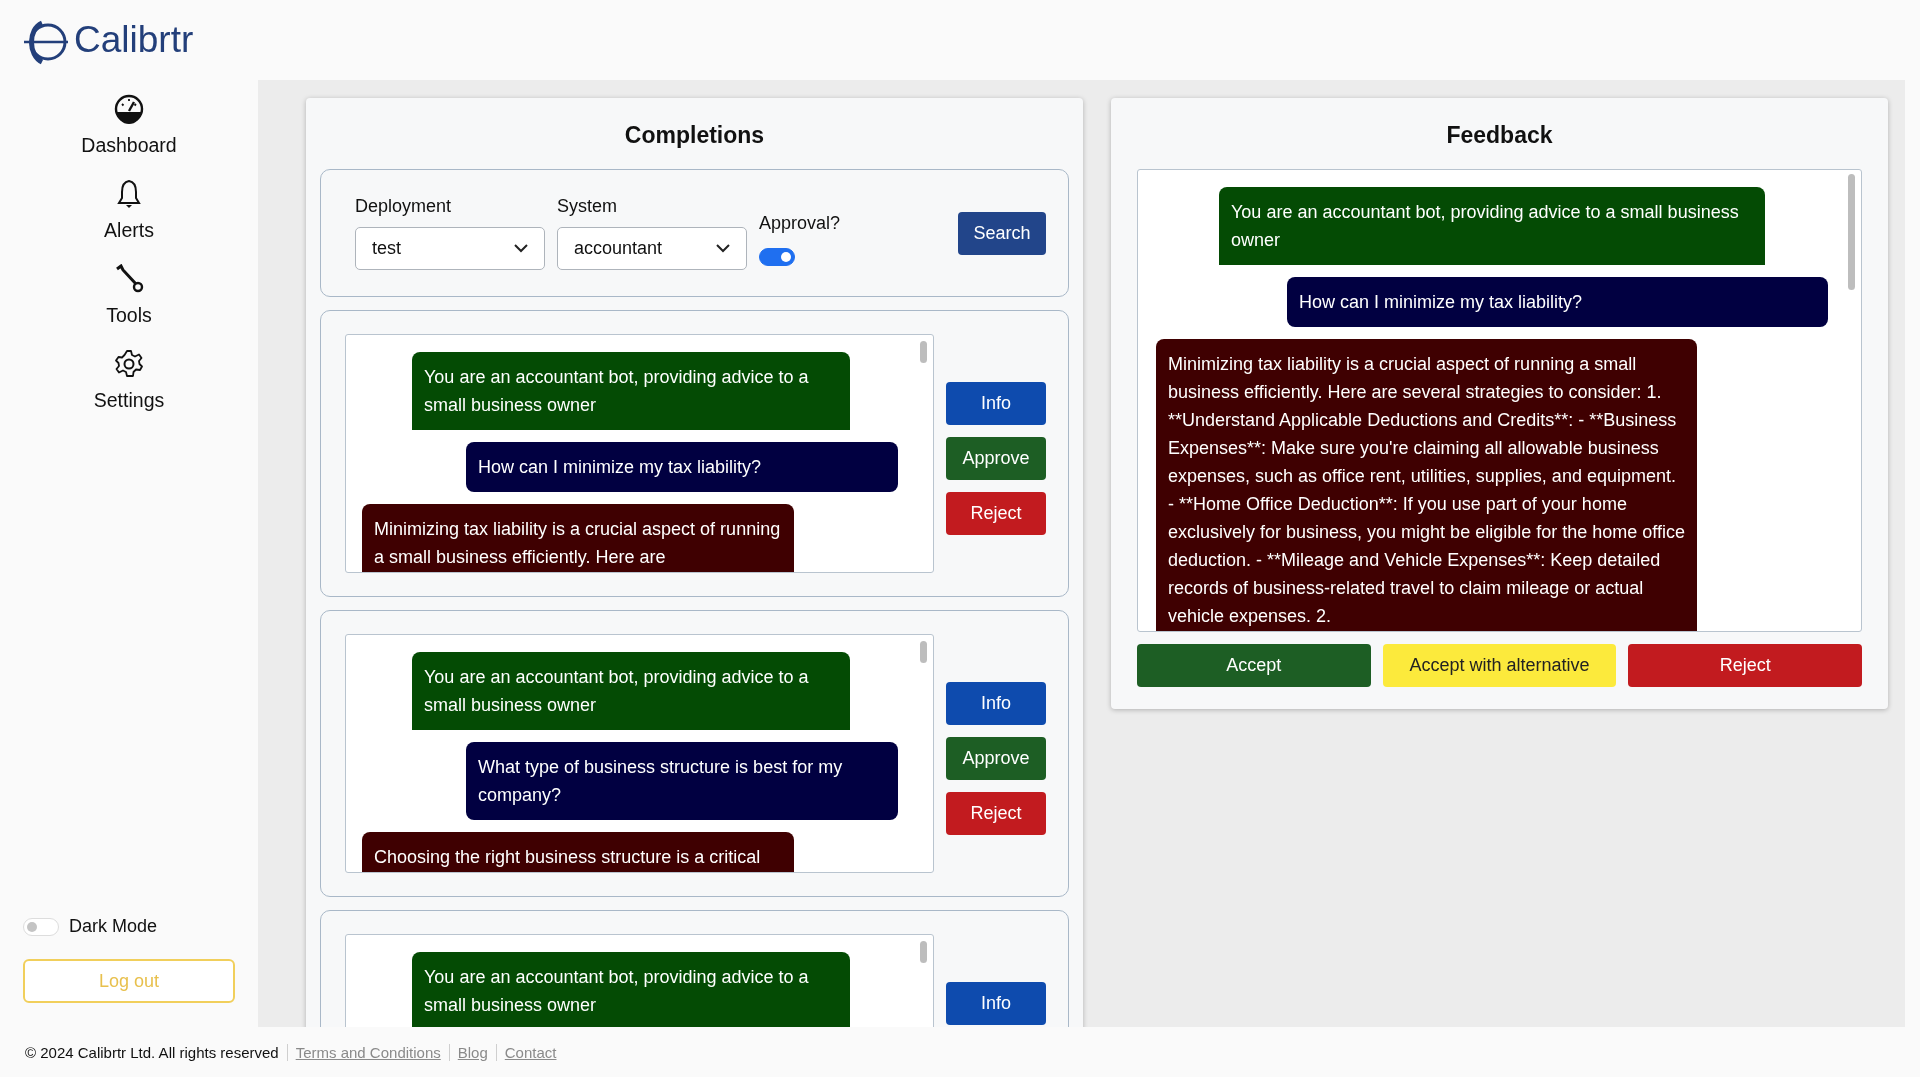 The width and height of the screenshot is (1920, 1077). What do you see at coordinates (587, 206) in the screenshot?
I see `field-label: System` at bounding box center [587, 206].